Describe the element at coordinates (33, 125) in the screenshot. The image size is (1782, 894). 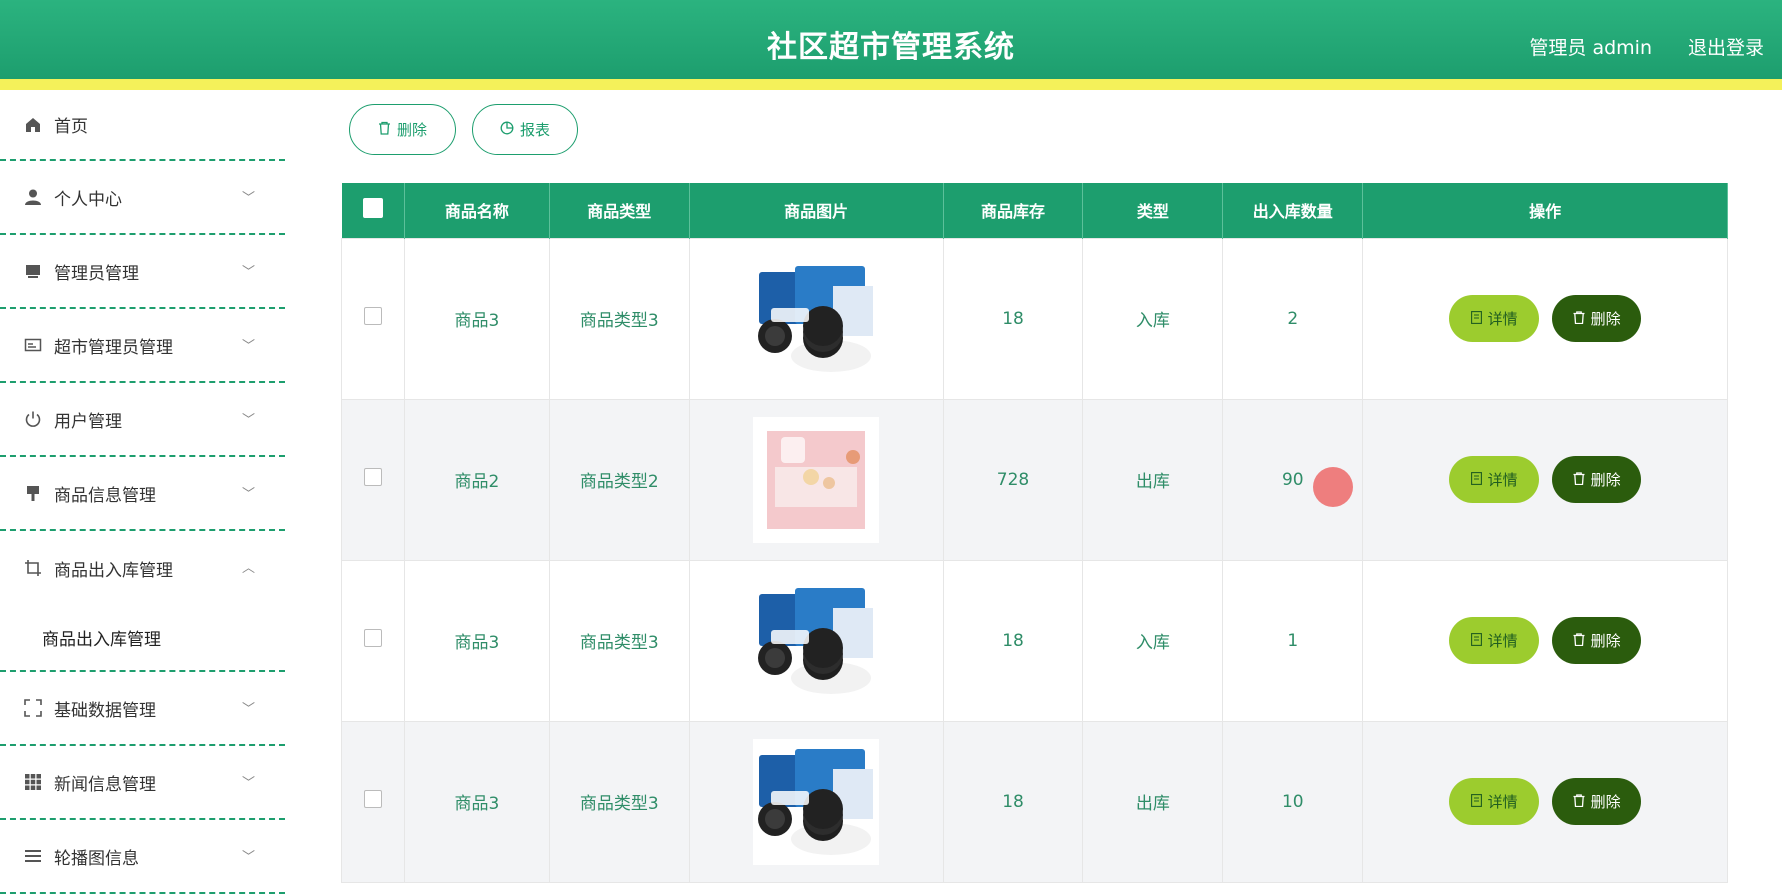
I see `home-icon` at that location.